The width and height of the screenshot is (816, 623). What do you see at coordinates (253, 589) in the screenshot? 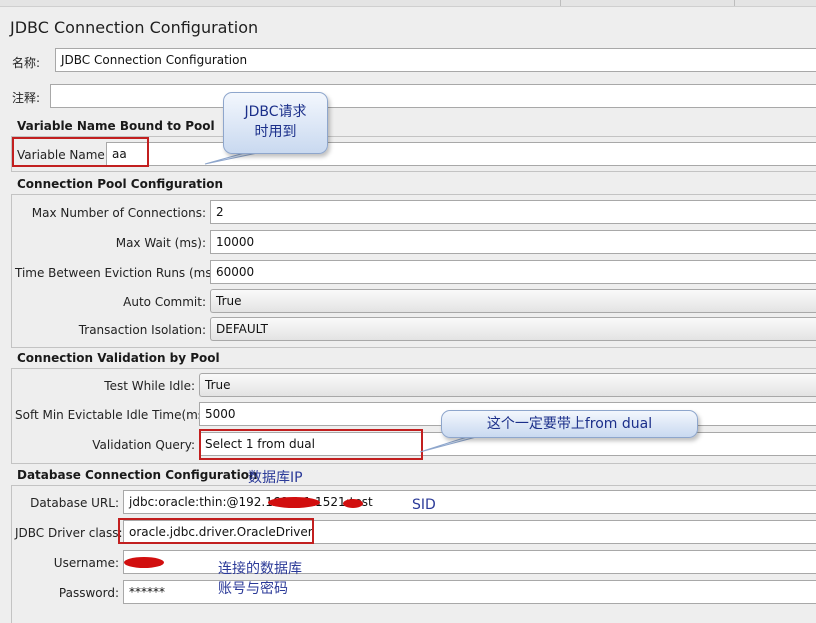
I see `account-note-line2: 账号与密码` at bounding box center [253, 589].